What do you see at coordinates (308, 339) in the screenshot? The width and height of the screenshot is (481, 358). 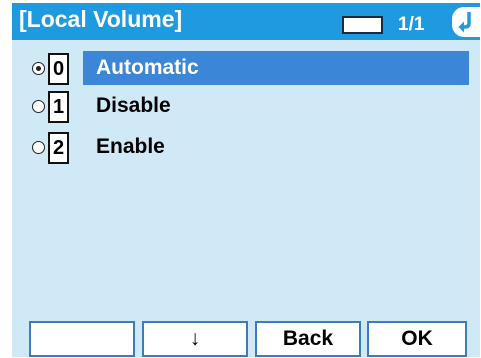 I see `back-button: Back` at bounding box center [308, 339].